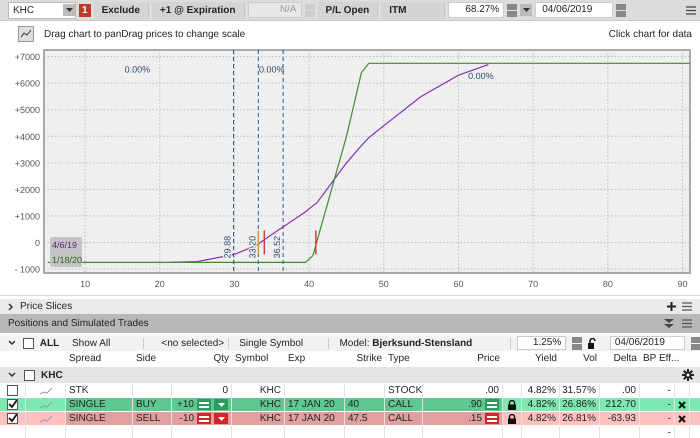  I want to click on y-tick-label: 0, so click(37, 243).